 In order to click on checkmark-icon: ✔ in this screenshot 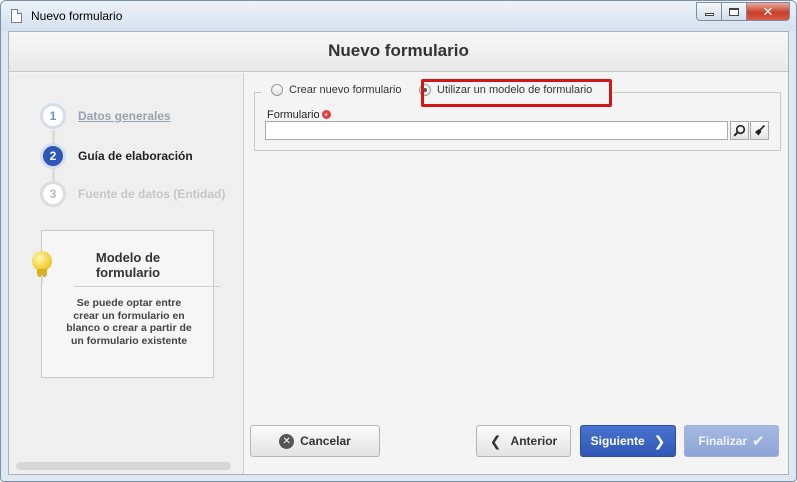, I will do `click(758, 441)`.